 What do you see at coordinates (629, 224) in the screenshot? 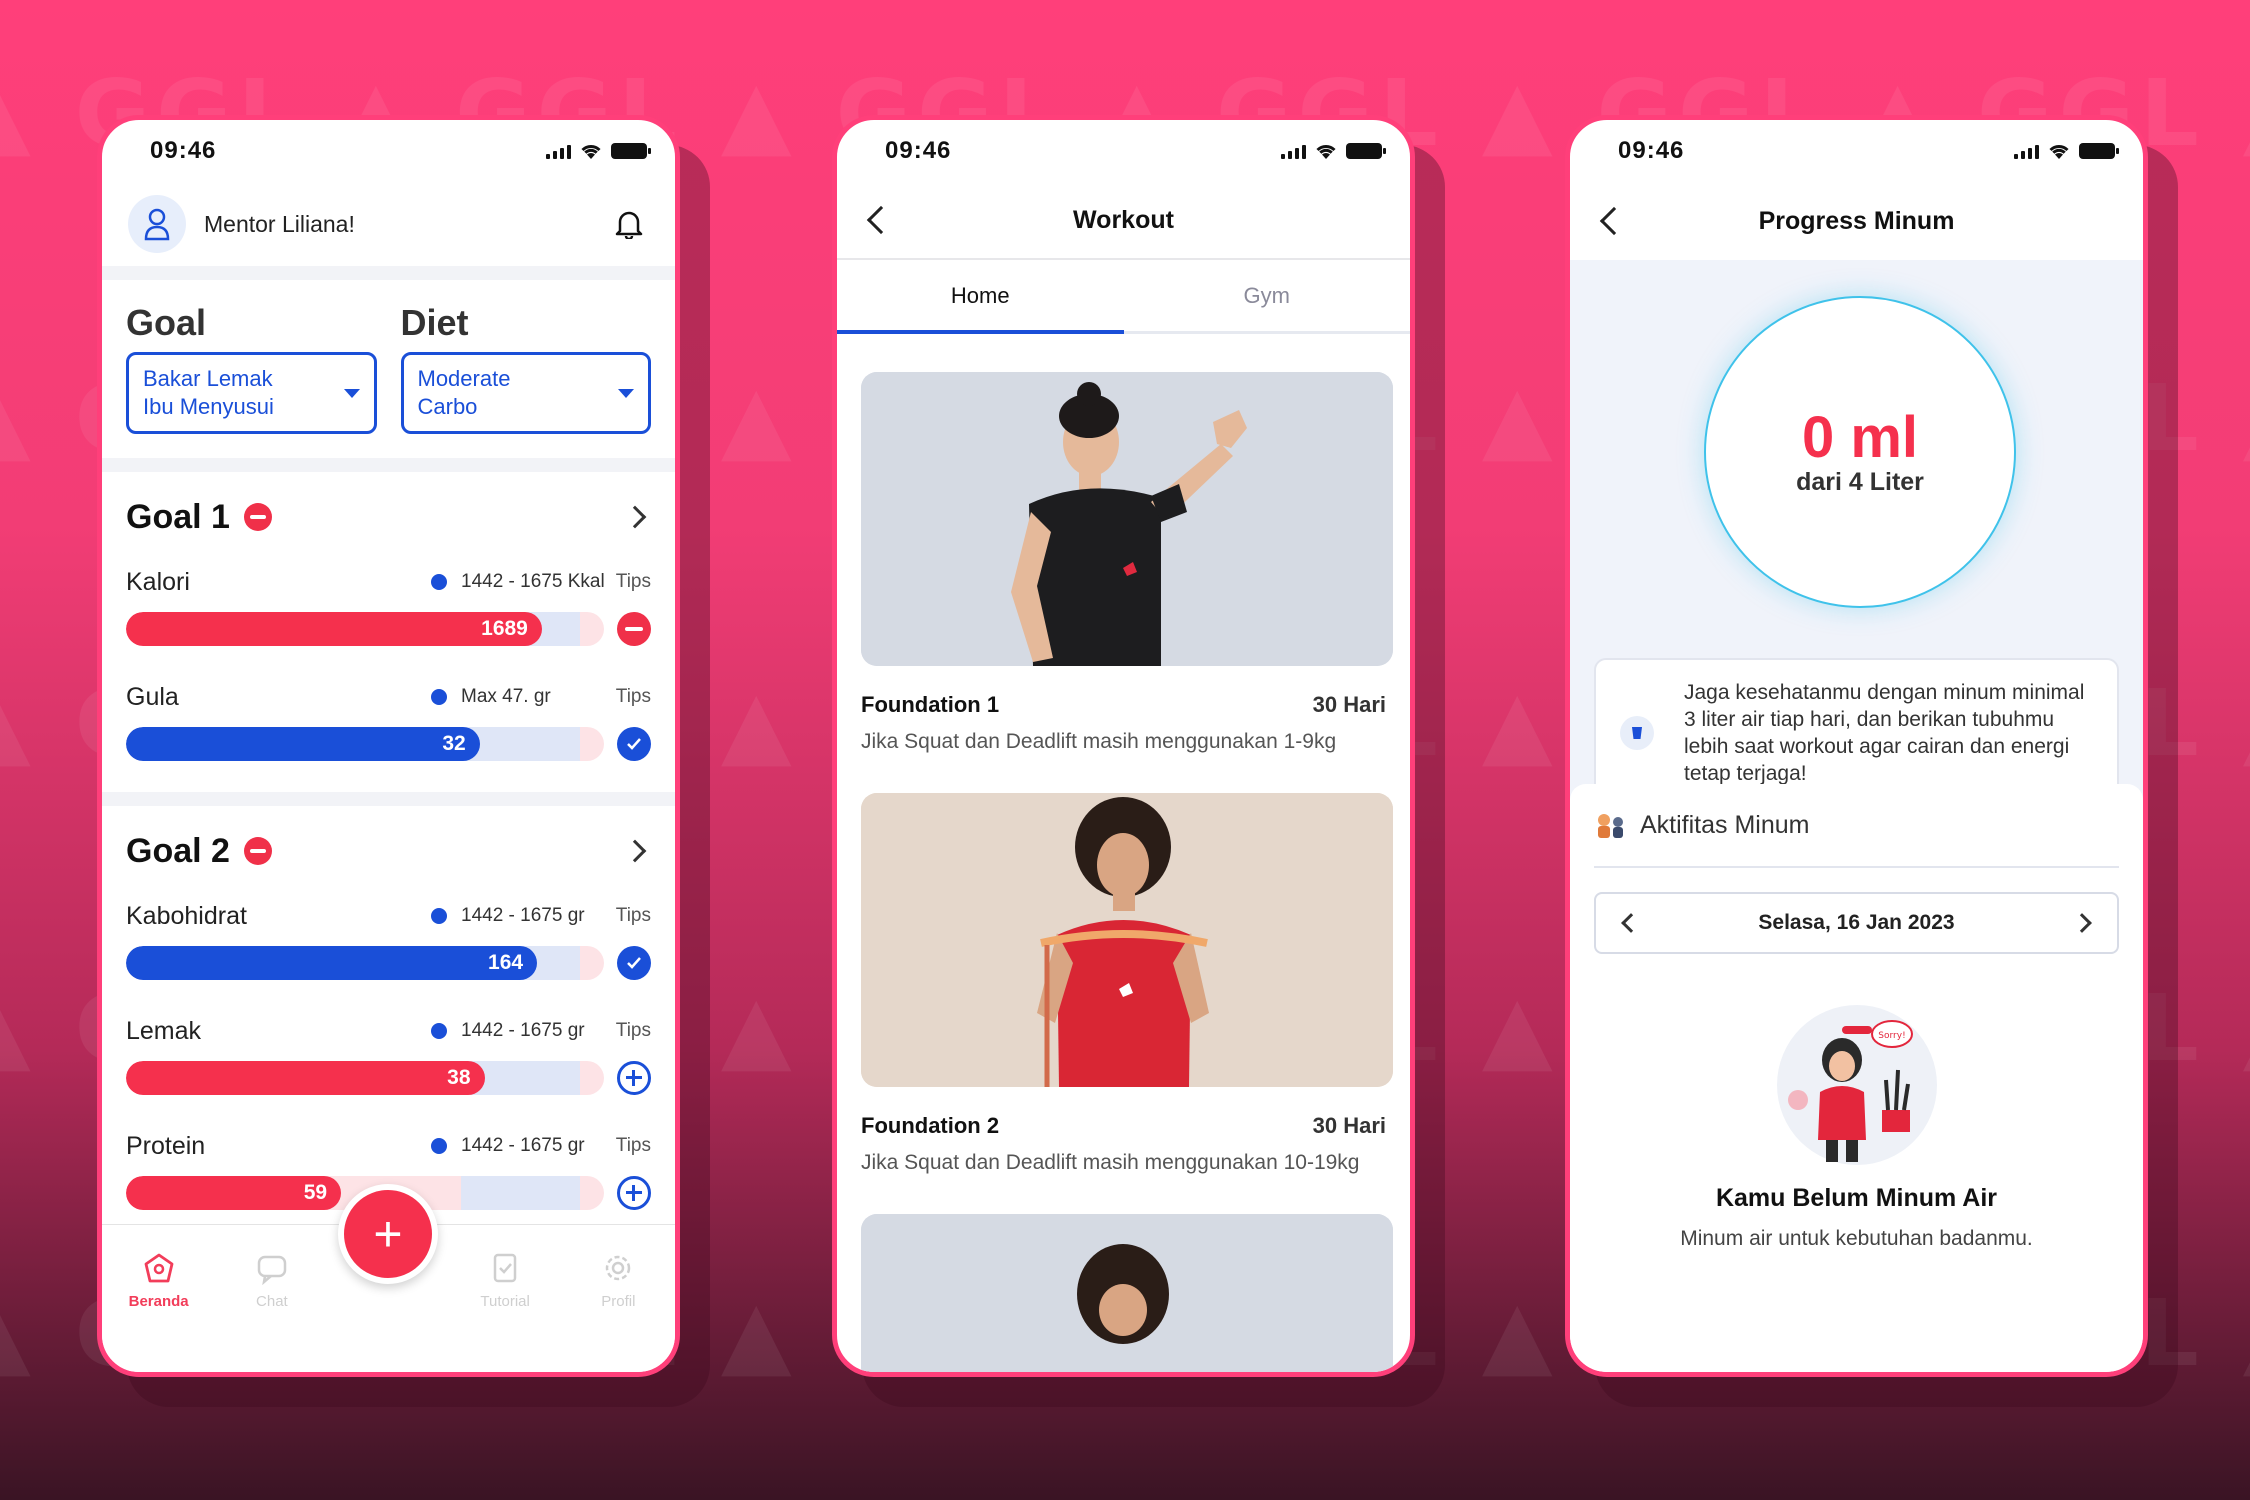
I see `notification-bell-icon` at bounding box center [629, 224].